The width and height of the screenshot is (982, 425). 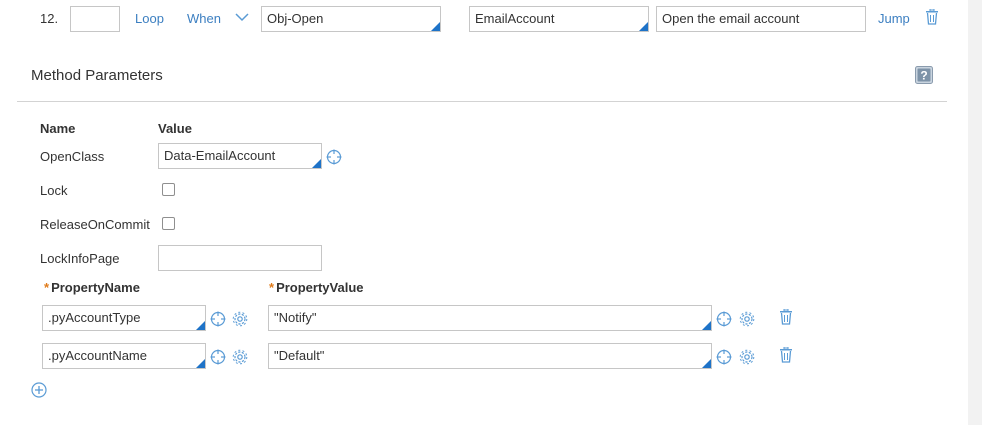 I want to click on lockinfopage-input, so click(x=240, y=258).